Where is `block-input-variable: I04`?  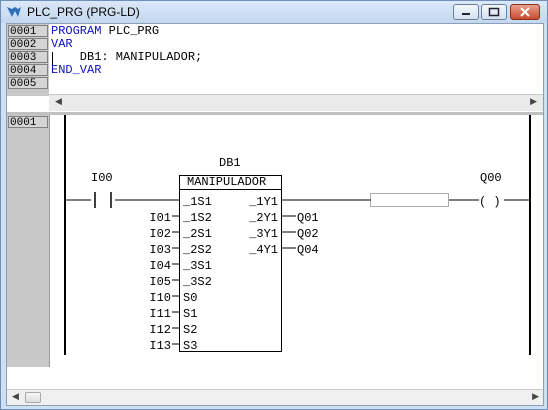 block-input-variable: I04 is located at coordinates (160, 266).